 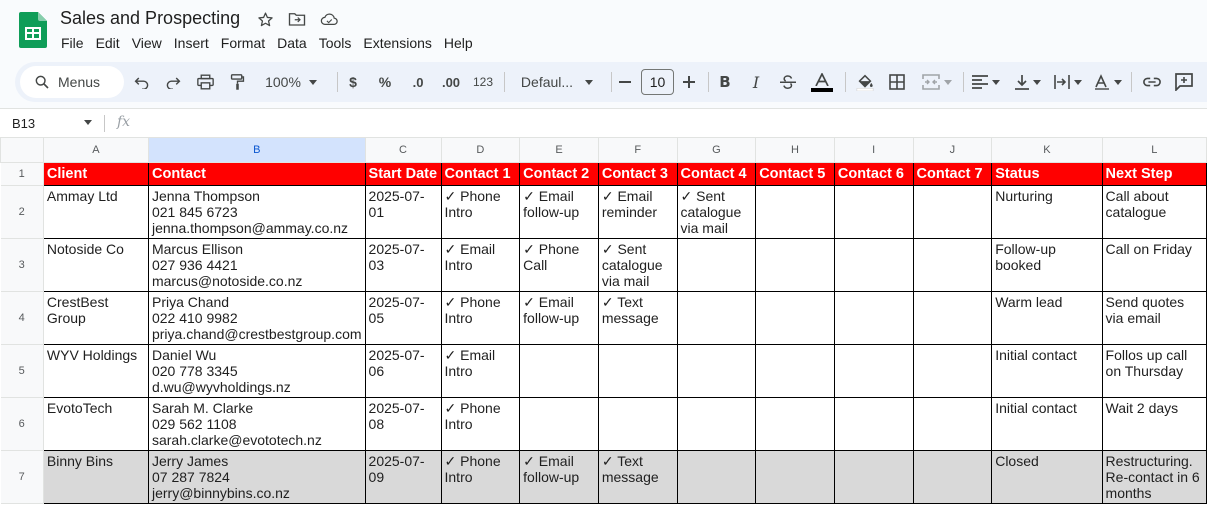 I want to click on table-cell: 2025-07-05, so click(x=403, y=317).